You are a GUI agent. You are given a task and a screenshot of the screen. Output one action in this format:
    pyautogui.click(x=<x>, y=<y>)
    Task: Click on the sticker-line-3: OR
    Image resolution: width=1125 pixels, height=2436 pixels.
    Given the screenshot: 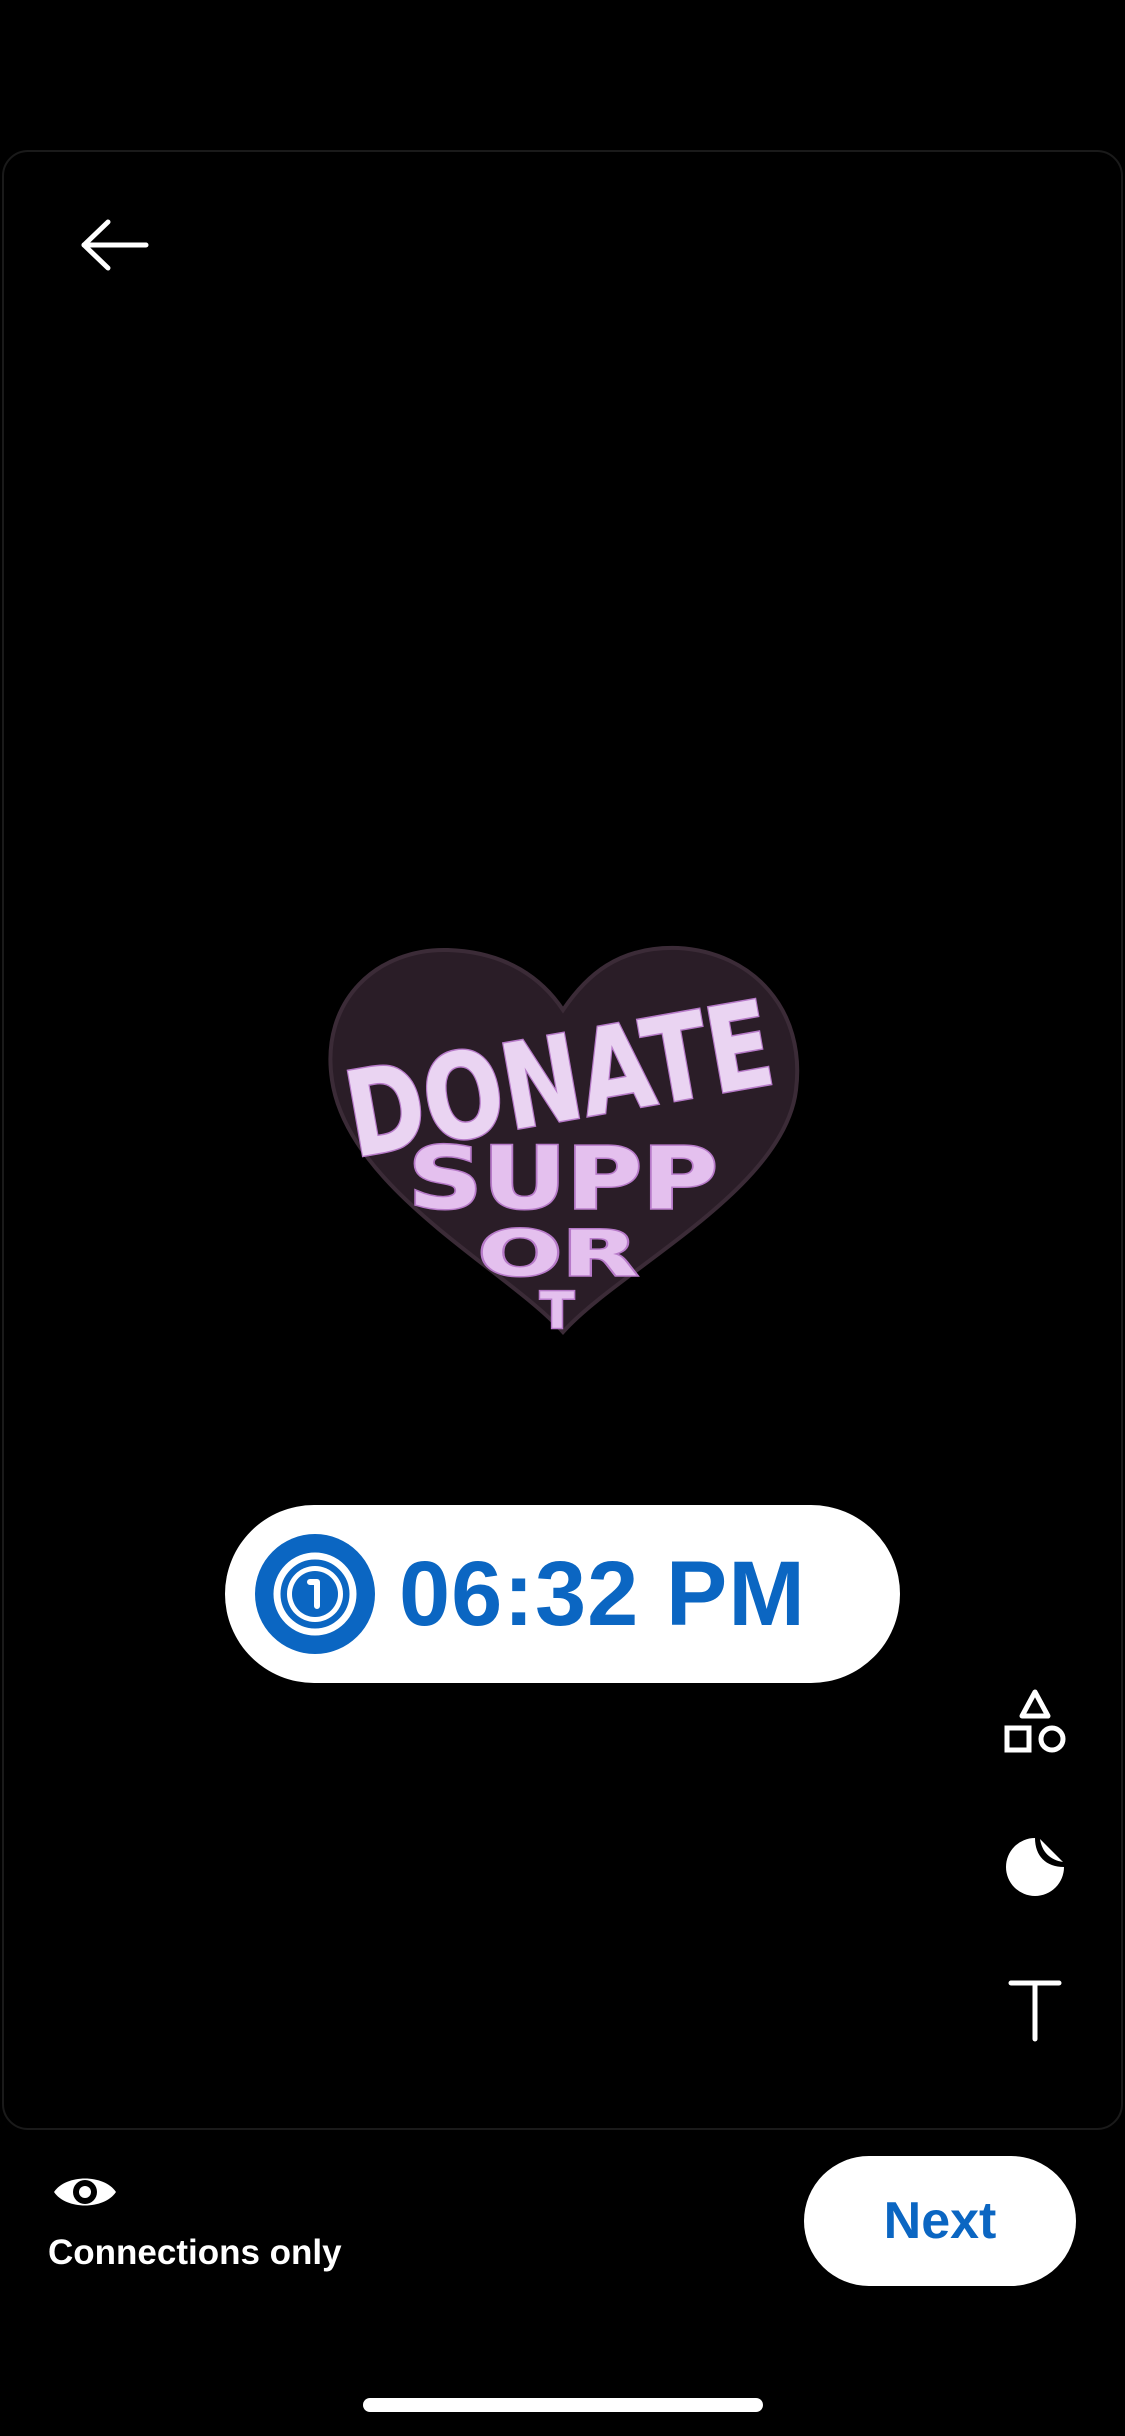 What is the action you would take?
    pyautogui.click(x=558, y=1253)
    